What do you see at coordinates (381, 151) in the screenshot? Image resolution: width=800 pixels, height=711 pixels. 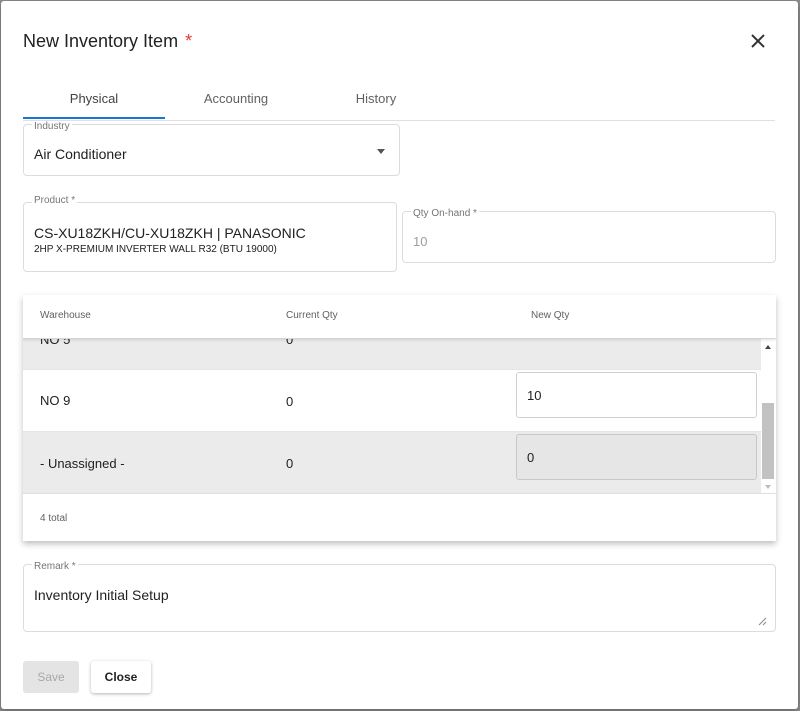 I see `chevron-down-icon` at bounding box center [381, 151].